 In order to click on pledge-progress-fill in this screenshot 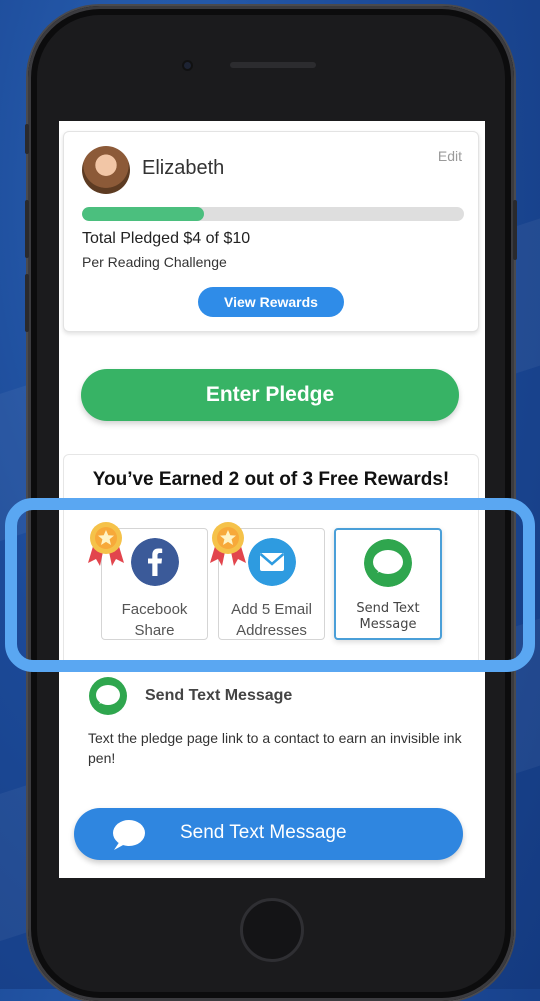, I will do `click(143, 214)`.